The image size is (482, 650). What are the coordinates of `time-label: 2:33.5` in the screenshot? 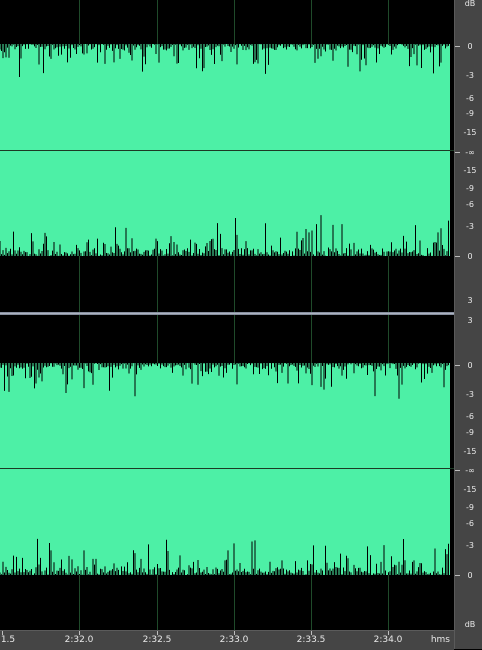 It's located at (311, 640).